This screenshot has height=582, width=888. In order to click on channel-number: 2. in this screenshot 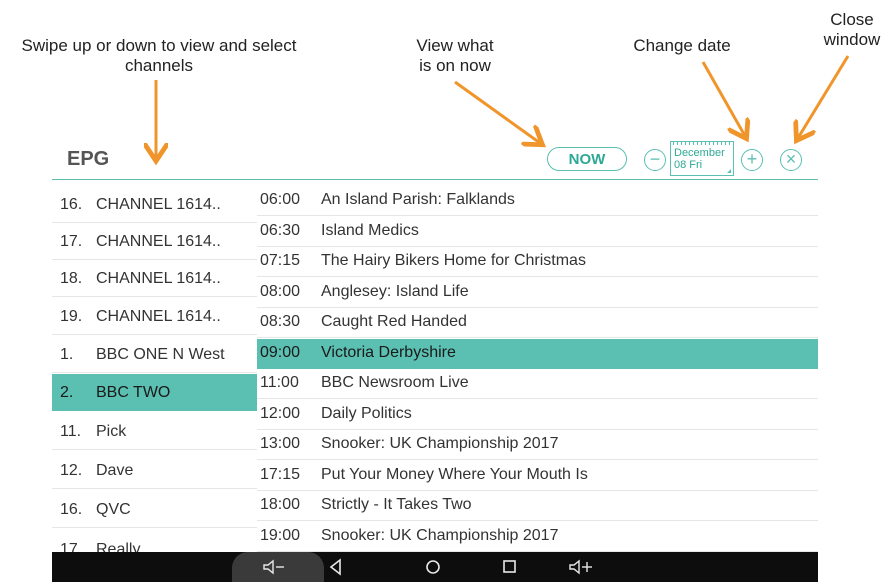, I will do `click(67, 392)`.